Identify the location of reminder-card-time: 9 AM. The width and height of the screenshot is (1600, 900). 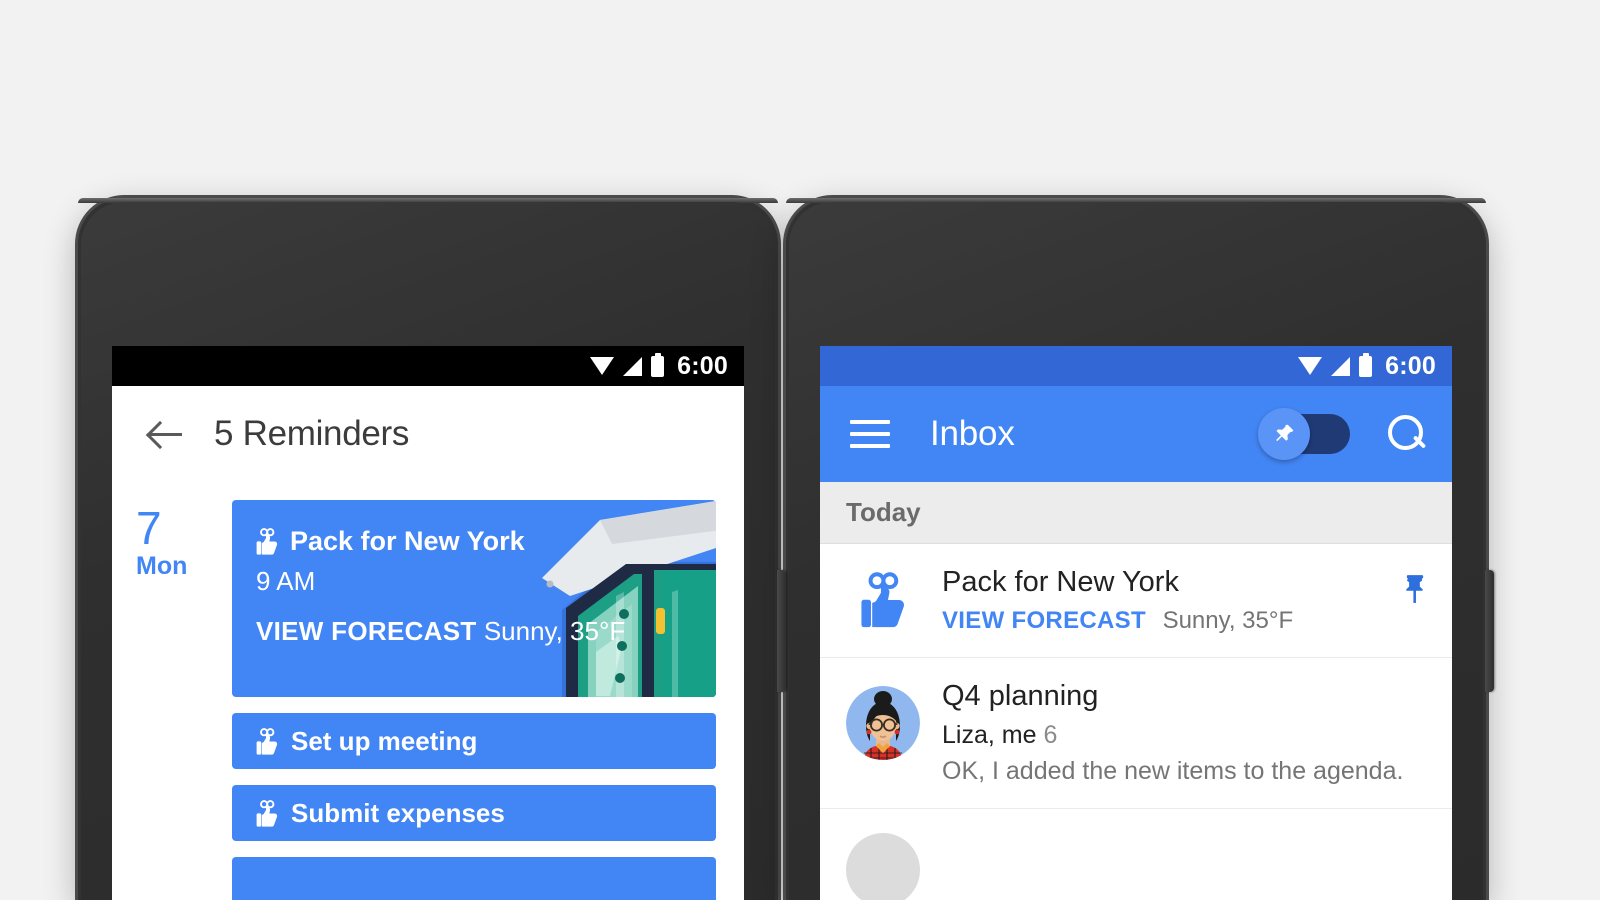
(286, 581).